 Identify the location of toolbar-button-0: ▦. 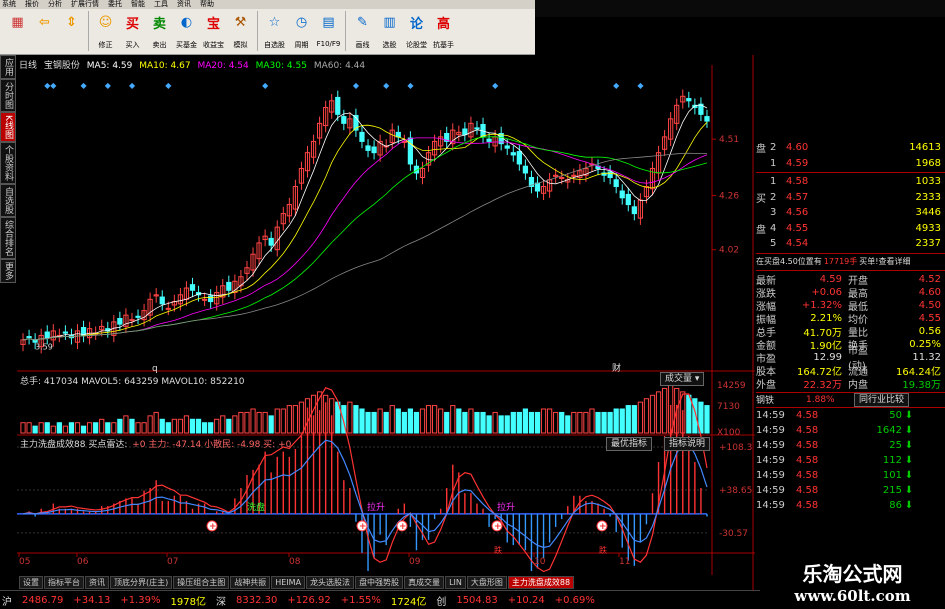
(17, 31).